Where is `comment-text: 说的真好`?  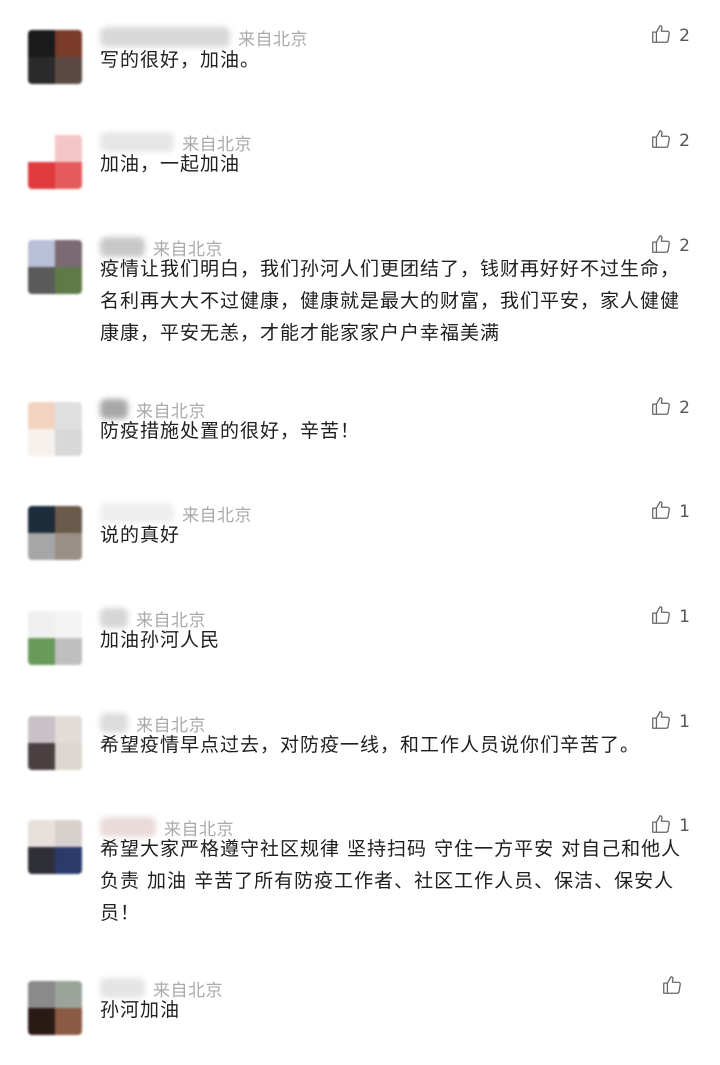 comment-text: 说的真好 is located at coordinates (140, 535).